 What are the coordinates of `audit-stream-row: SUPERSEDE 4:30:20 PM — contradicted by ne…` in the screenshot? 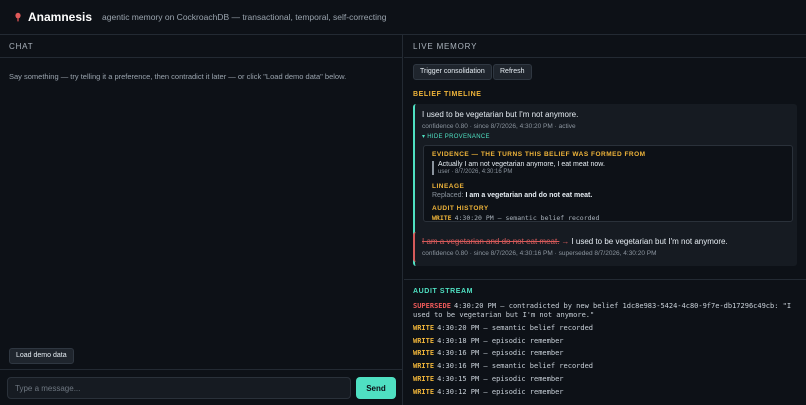 It's located at (605, 311).